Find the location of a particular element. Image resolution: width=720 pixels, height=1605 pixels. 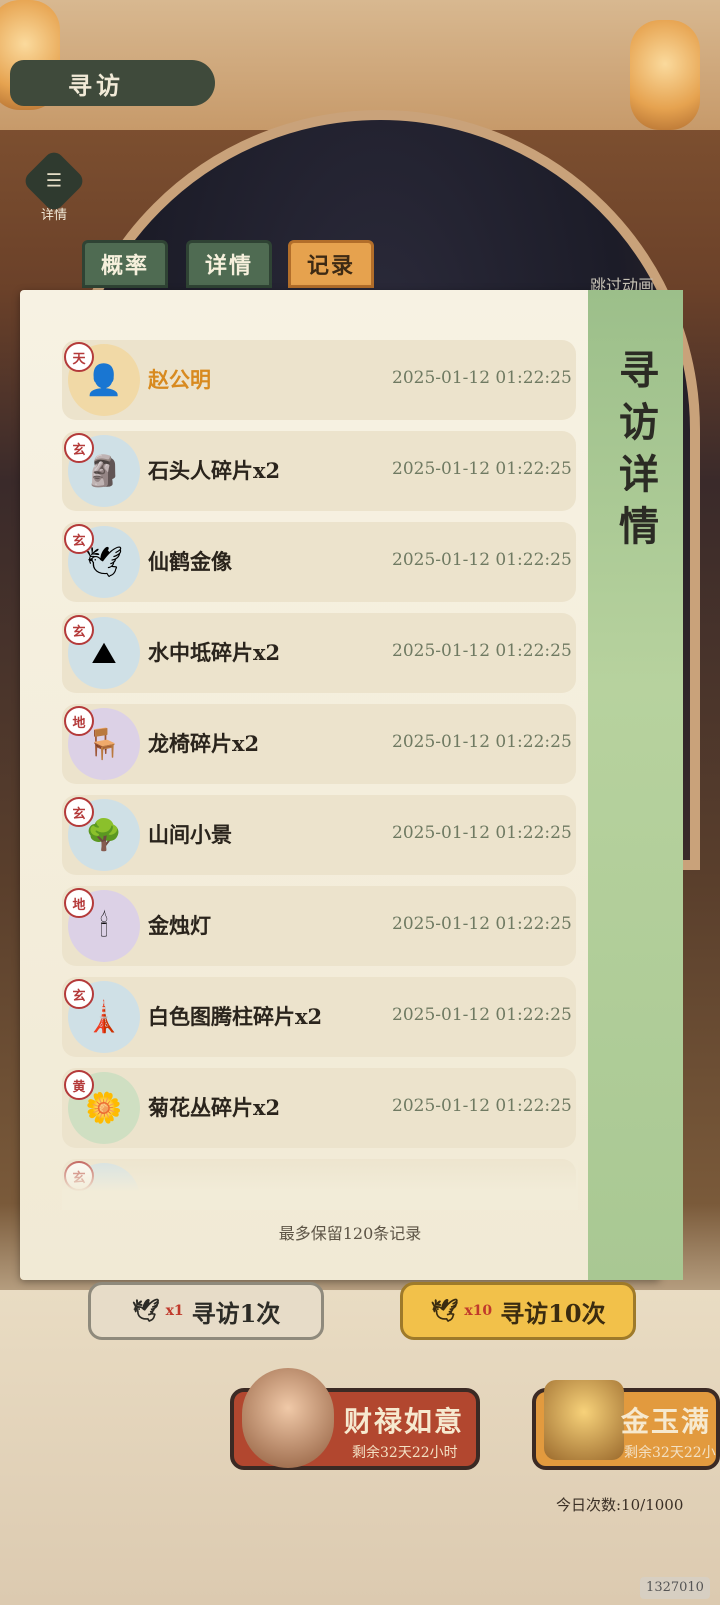

event-avatar is located at coordinates (288, 1418).